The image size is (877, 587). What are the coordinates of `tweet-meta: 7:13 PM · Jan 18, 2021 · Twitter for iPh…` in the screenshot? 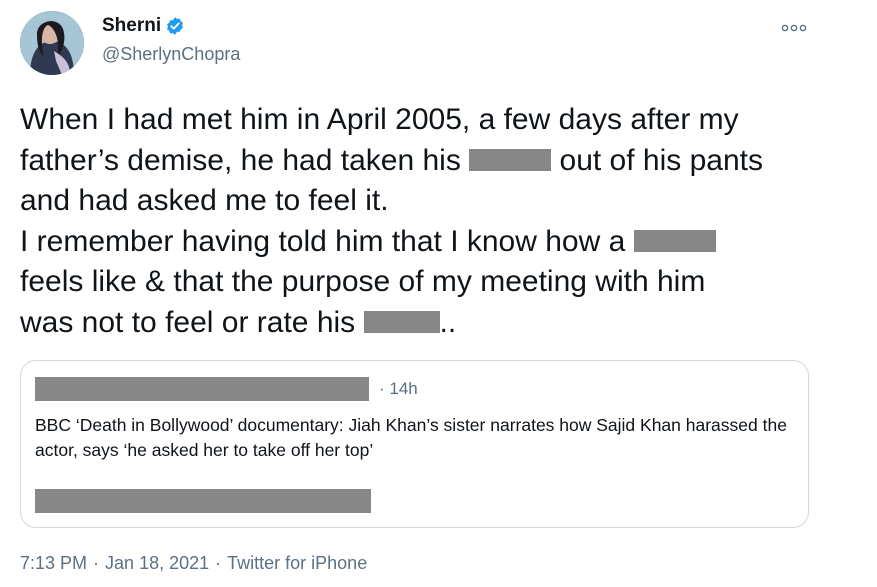 It's located at (193, 563).